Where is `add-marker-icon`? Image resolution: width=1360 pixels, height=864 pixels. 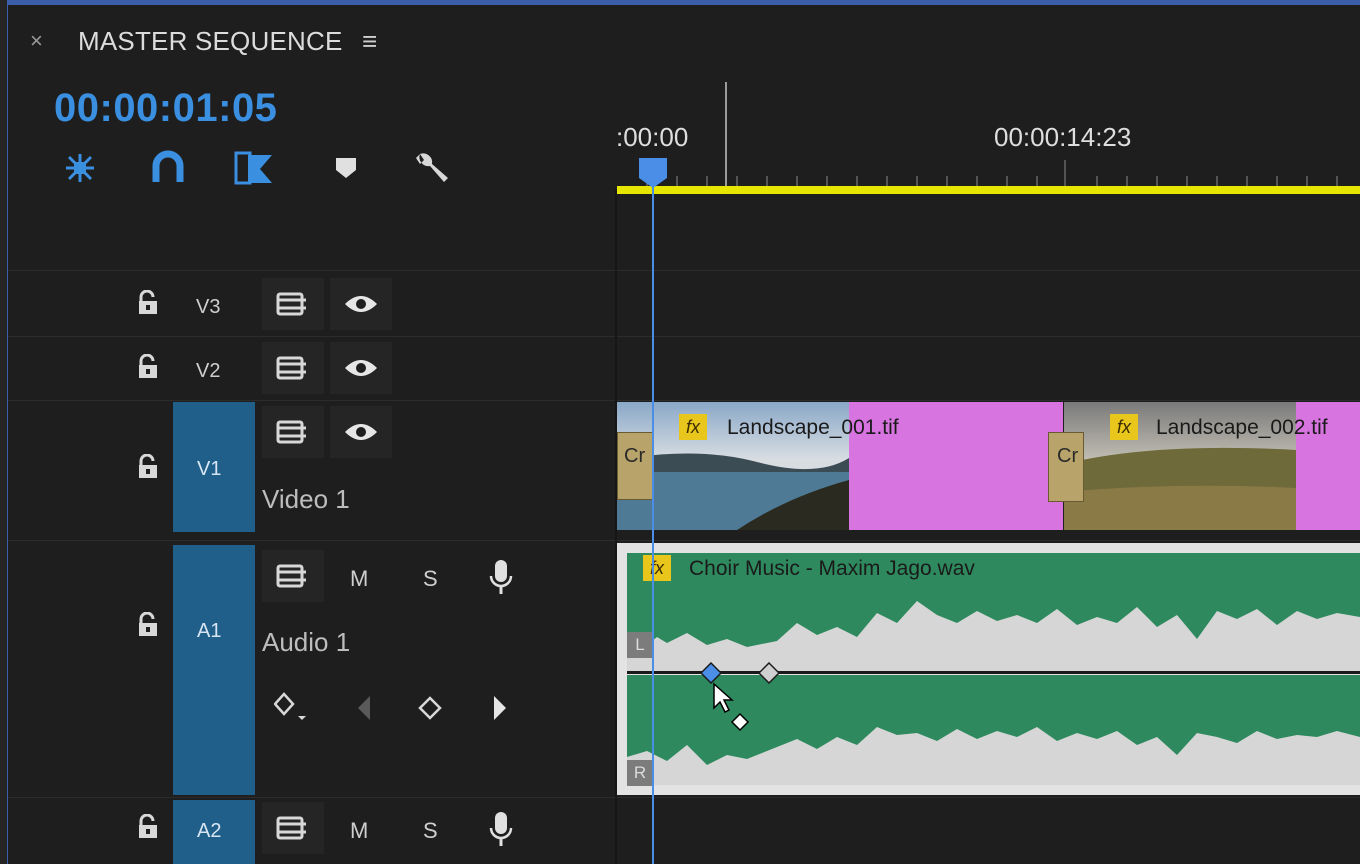
add-marker-icon is located at coordinates (346, 168).